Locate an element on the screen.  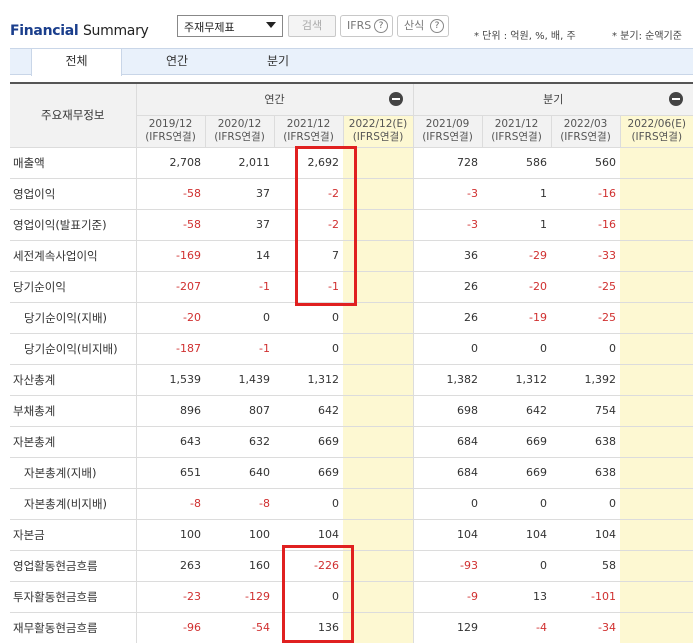
ifrs-button: IFRS ? is located at coordinates (366, 26).